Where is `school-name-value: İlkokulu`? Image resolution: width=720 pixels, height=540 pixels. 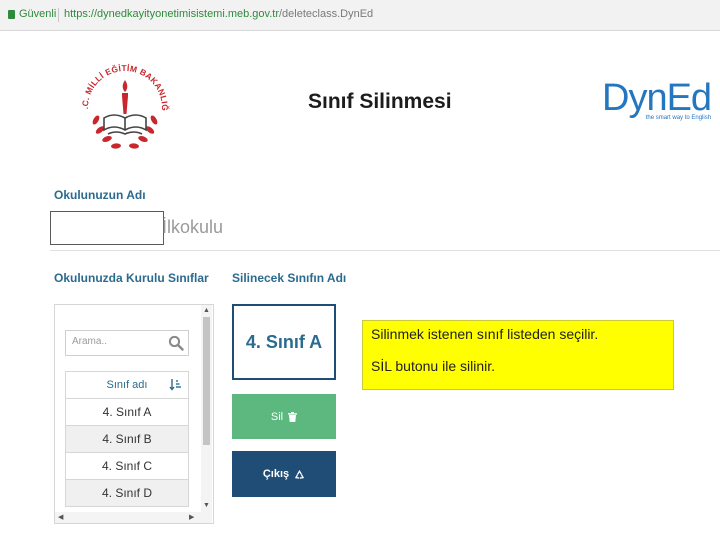
school-name-value: İlkokulu is located at coordinates (193, 227).